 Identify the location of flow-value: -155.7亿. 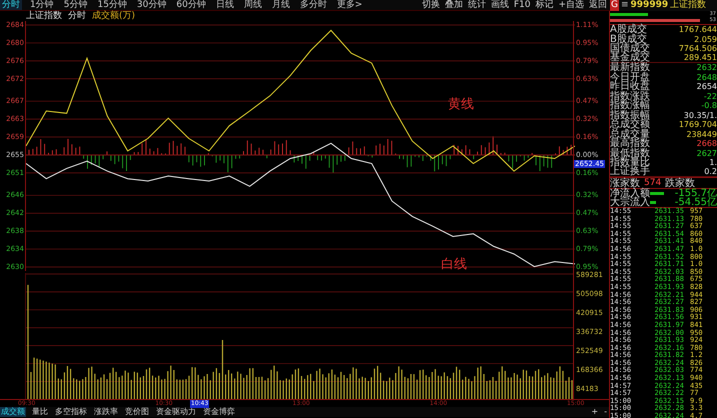
(695, 193).